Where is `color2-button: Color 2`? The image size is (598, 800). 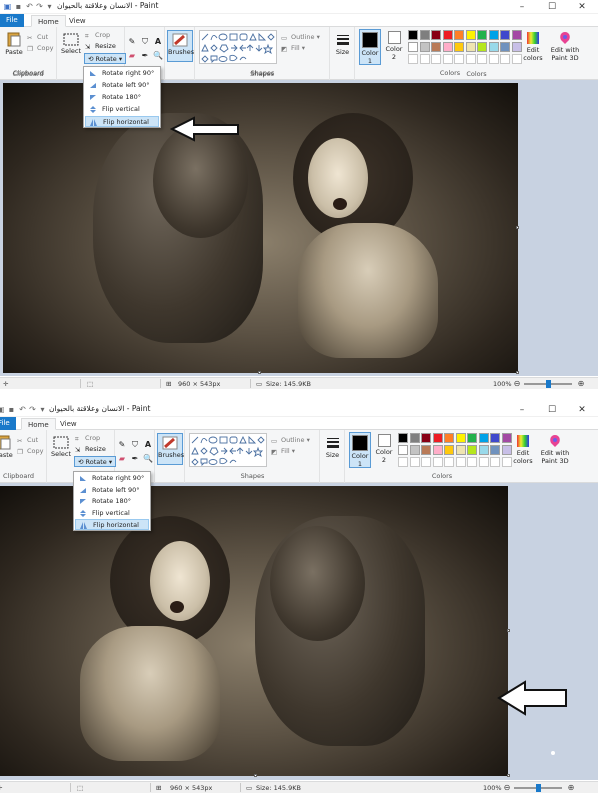 color2-button: Color 2 is located at coordinates (394, 47).